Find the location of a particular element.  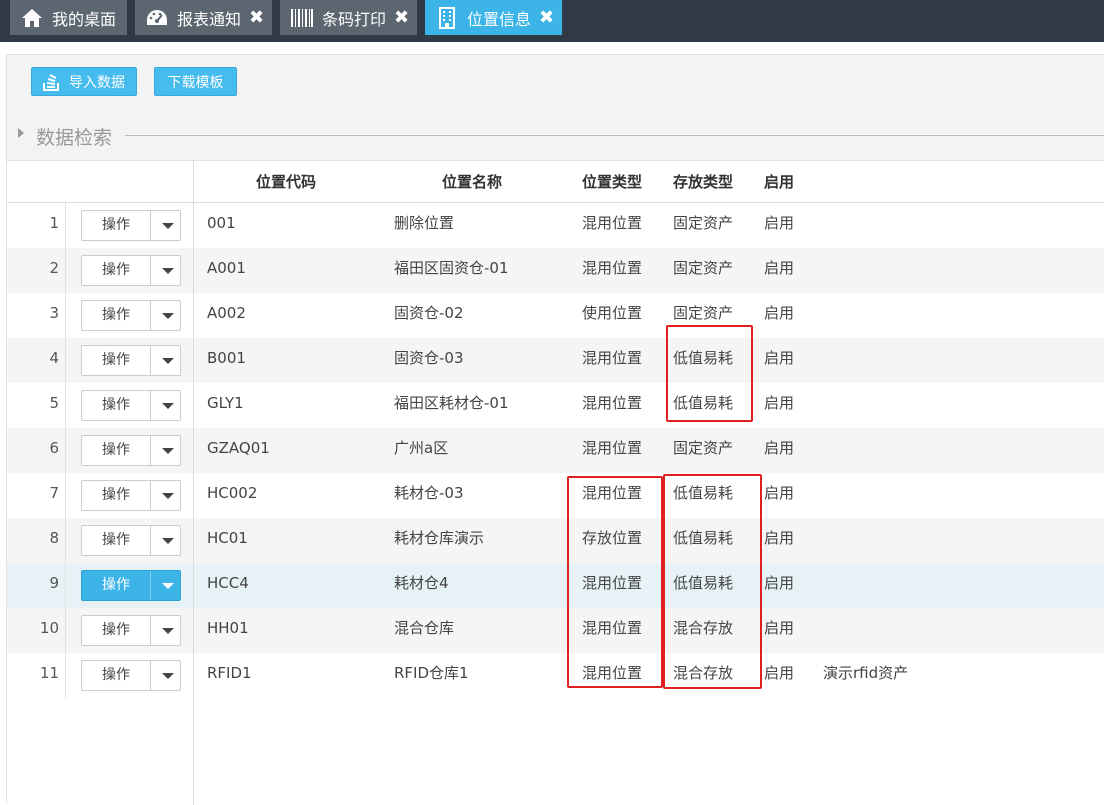

table-row-actions: 5 操作 is located at coordinates (100, 405).